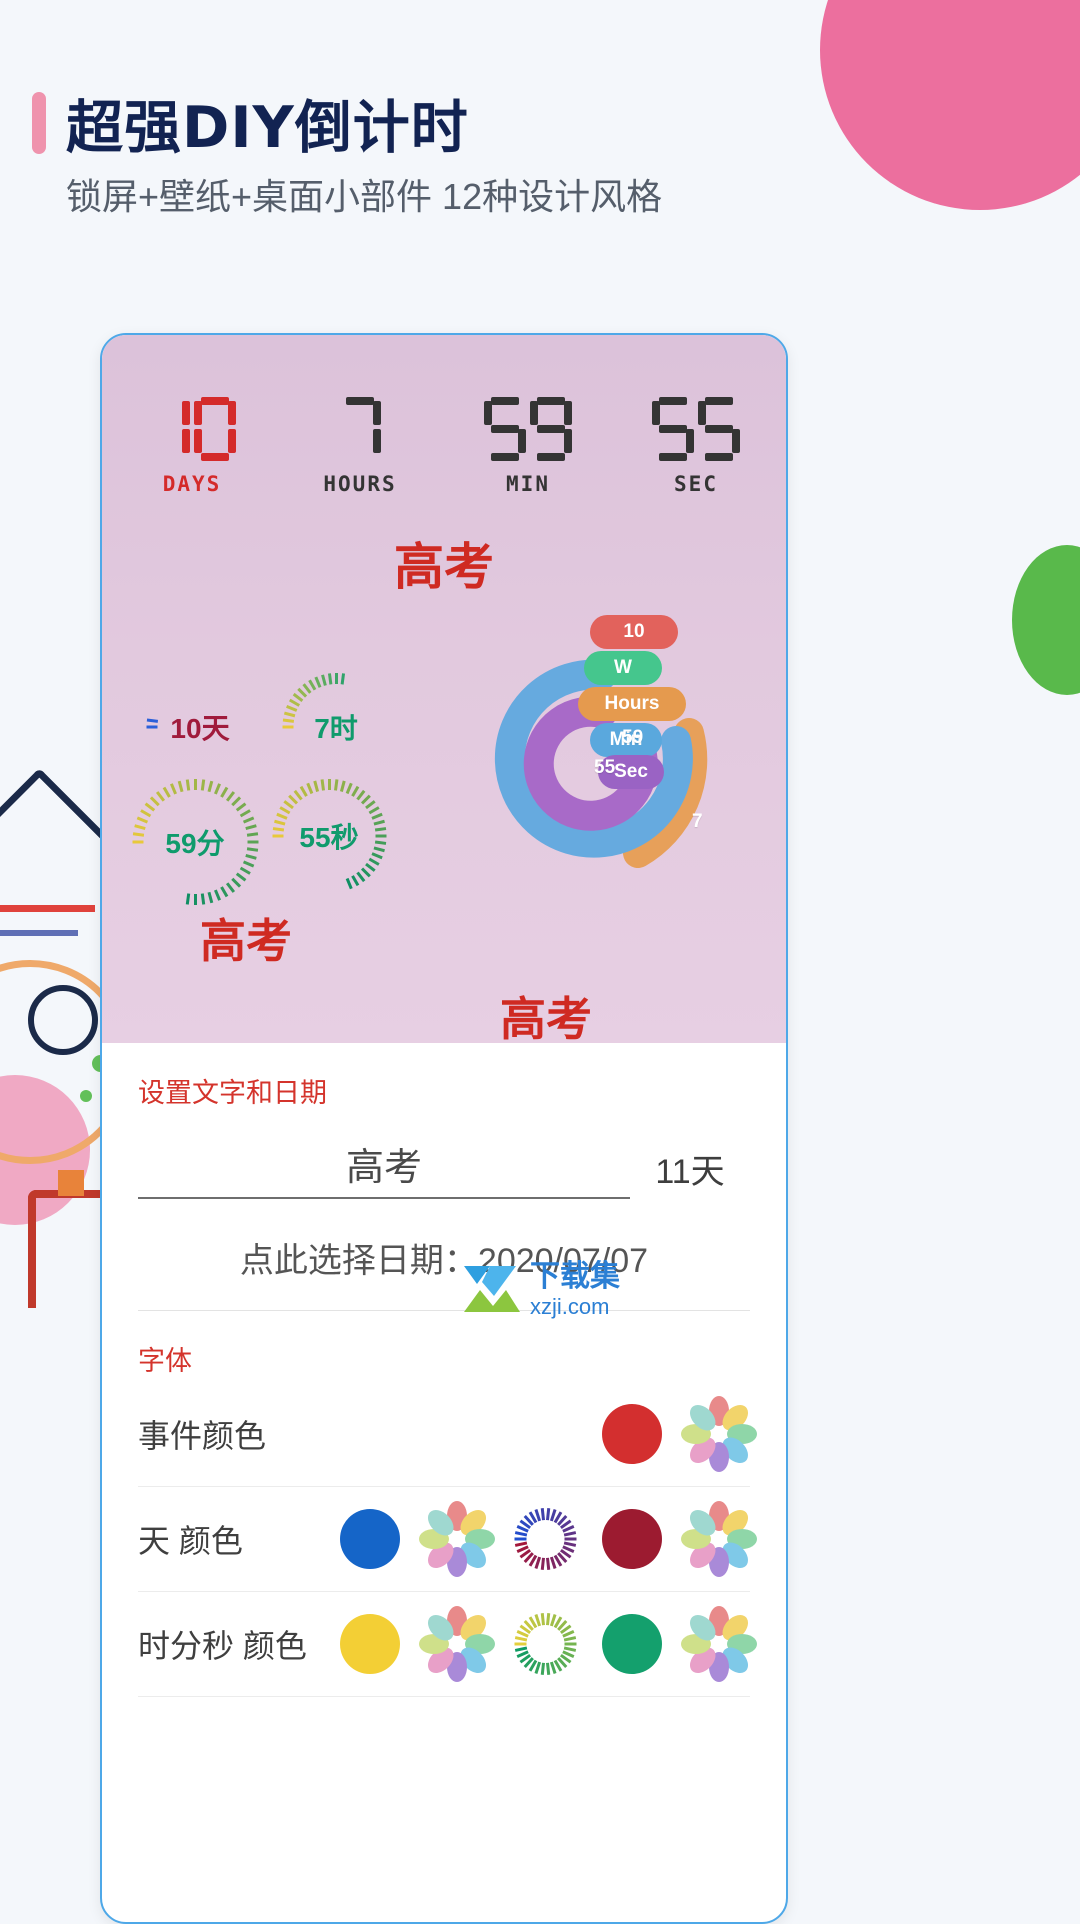 Image resolution: width=1080 pixels, height=1924 pixels. I want to click on lcd-column-hours: HOURS, so click(360, 446).